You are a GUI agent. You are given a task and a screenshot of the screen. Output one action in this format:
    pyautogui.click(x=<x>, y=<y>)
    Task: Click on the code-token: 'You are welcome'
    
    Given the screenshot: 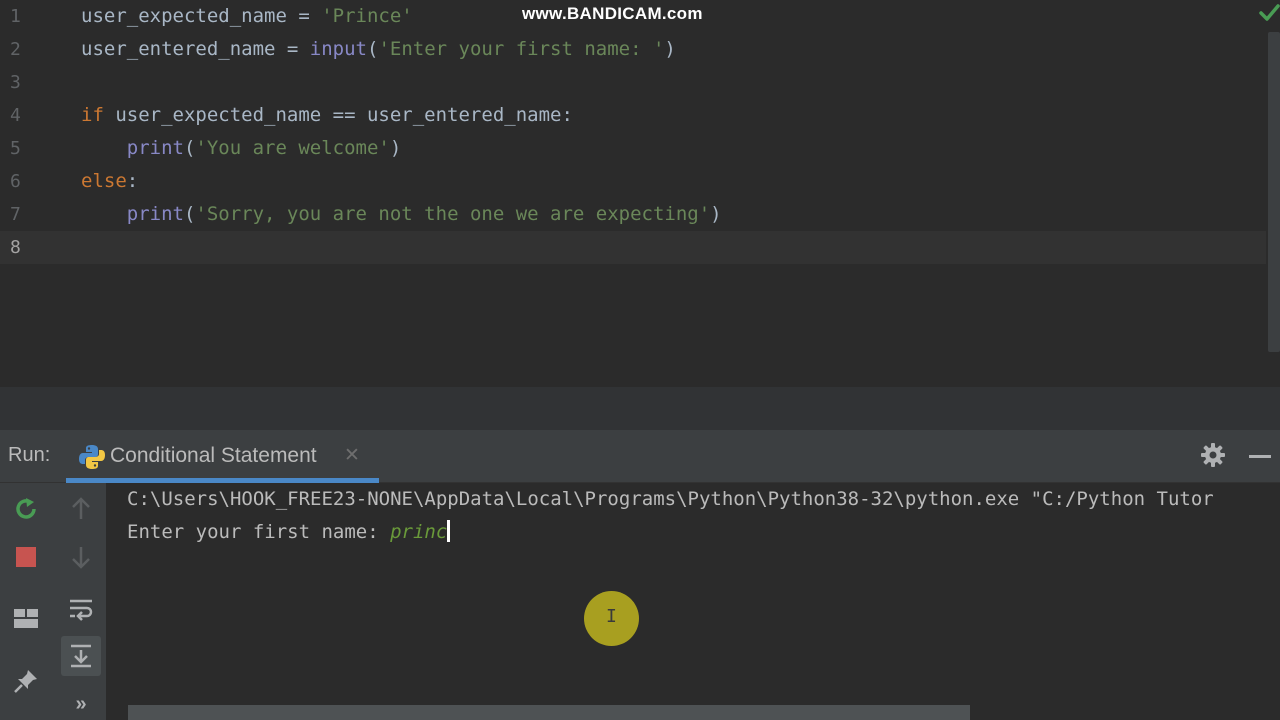 What is the action you would take?
    pyautogui.click(x=292, y=148)
    